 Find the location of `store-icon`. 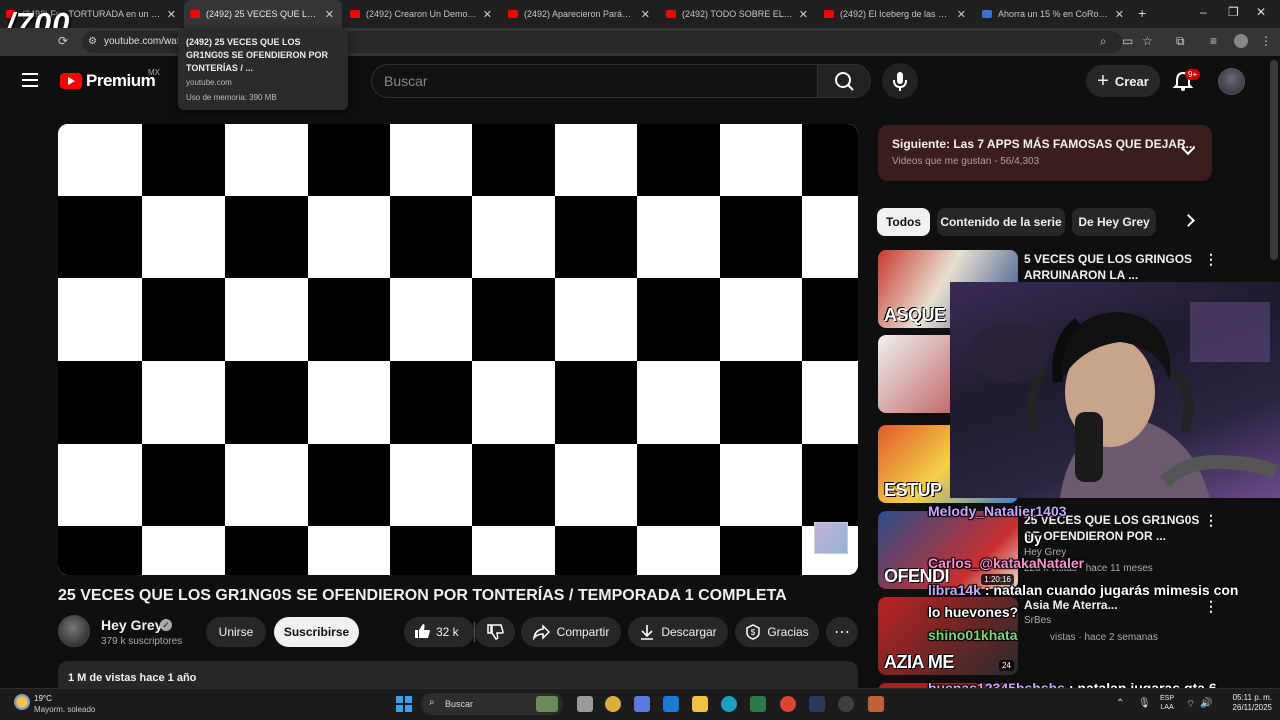

store-icon is located at coordinates (671, 704).